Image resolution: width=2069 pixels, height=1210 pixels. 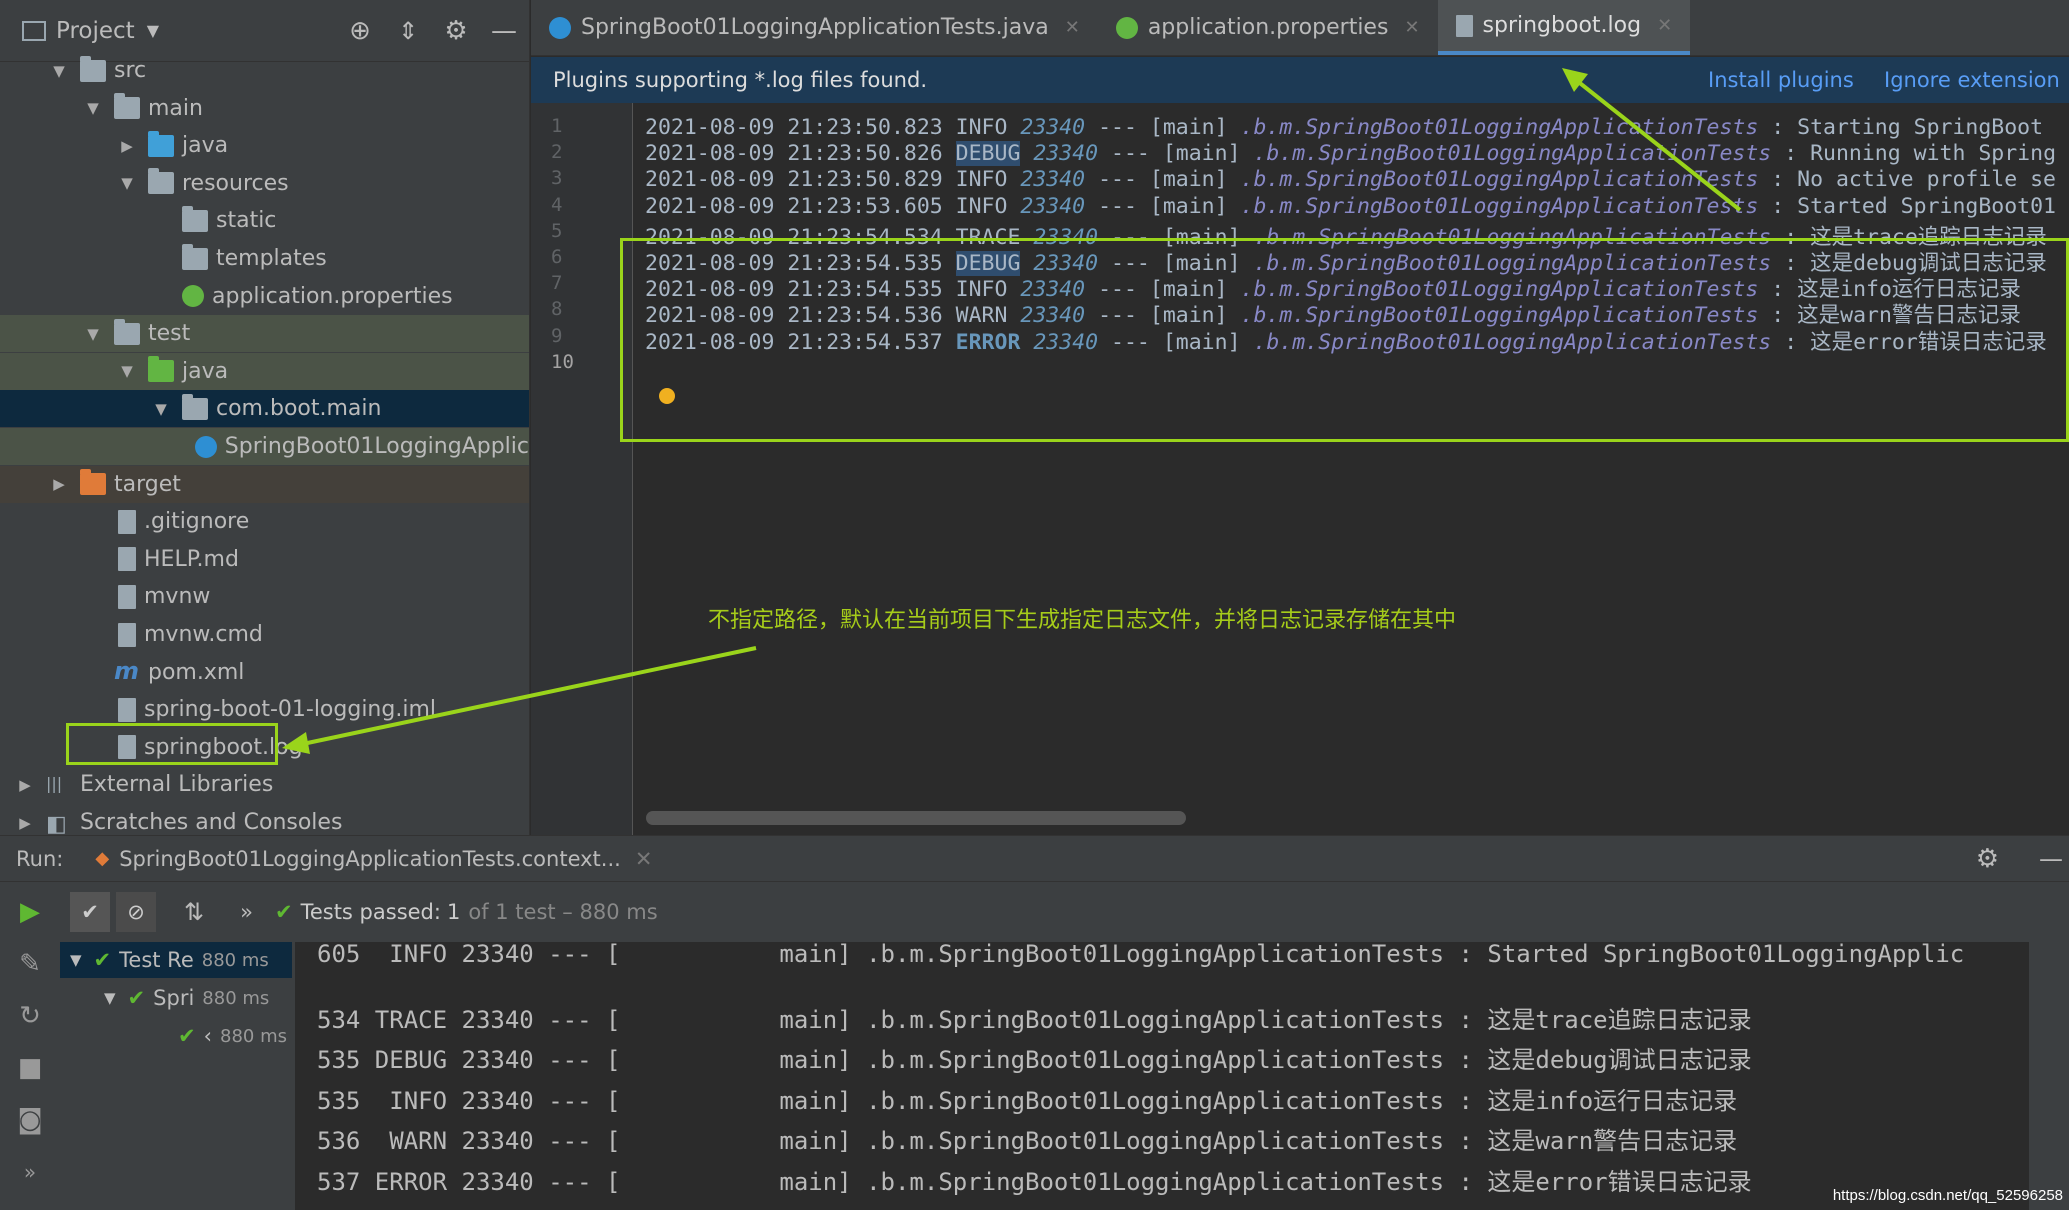 I want to click on test-node-label: Spri, so click(x=174, y=998).